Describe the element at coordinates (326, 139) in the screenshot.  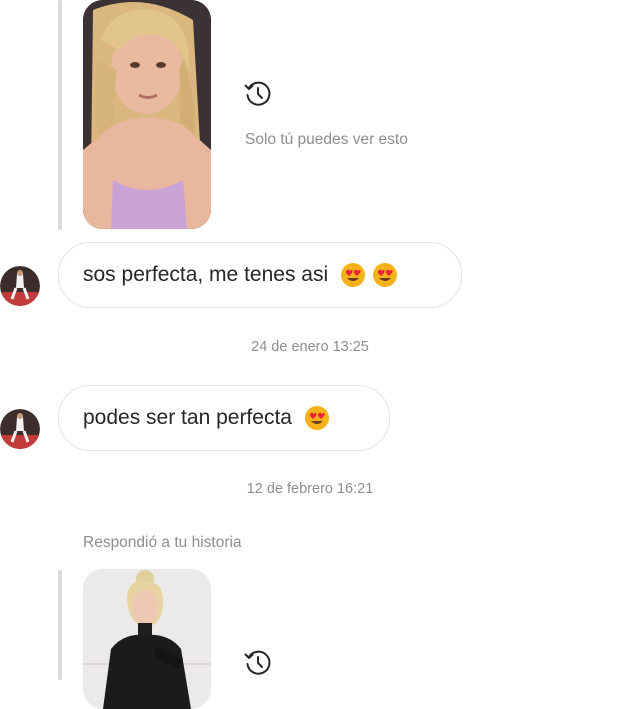
I see `private-note: Solo tú puedes ver esto` at that location.